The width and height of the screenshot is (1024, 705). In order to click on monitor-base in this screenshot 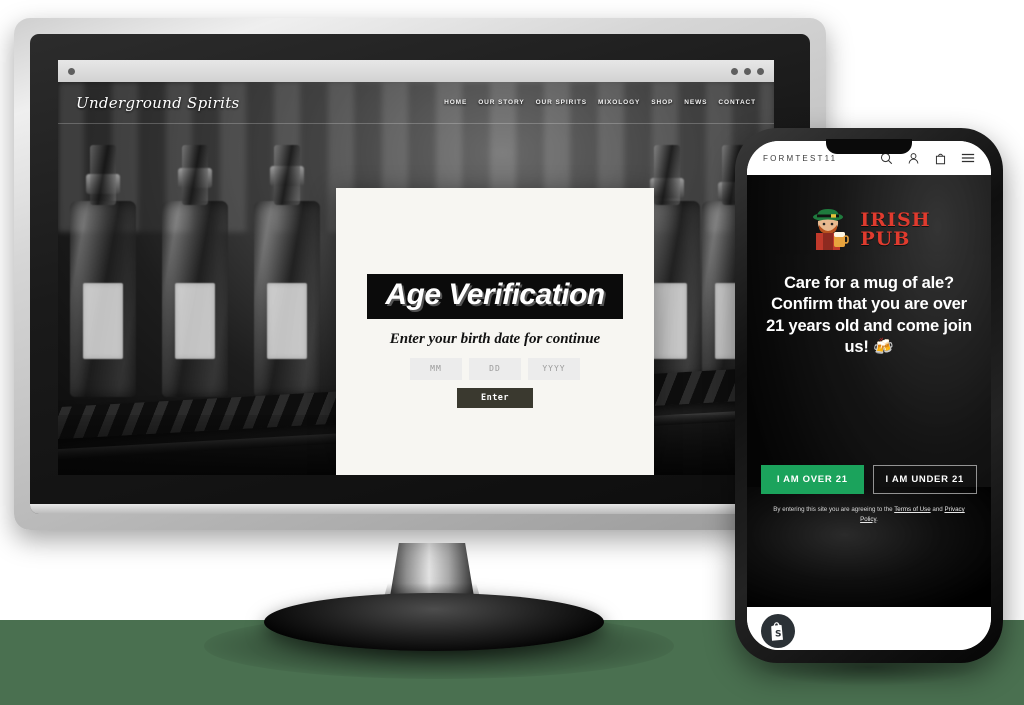, I will do `click(434, 622)`.